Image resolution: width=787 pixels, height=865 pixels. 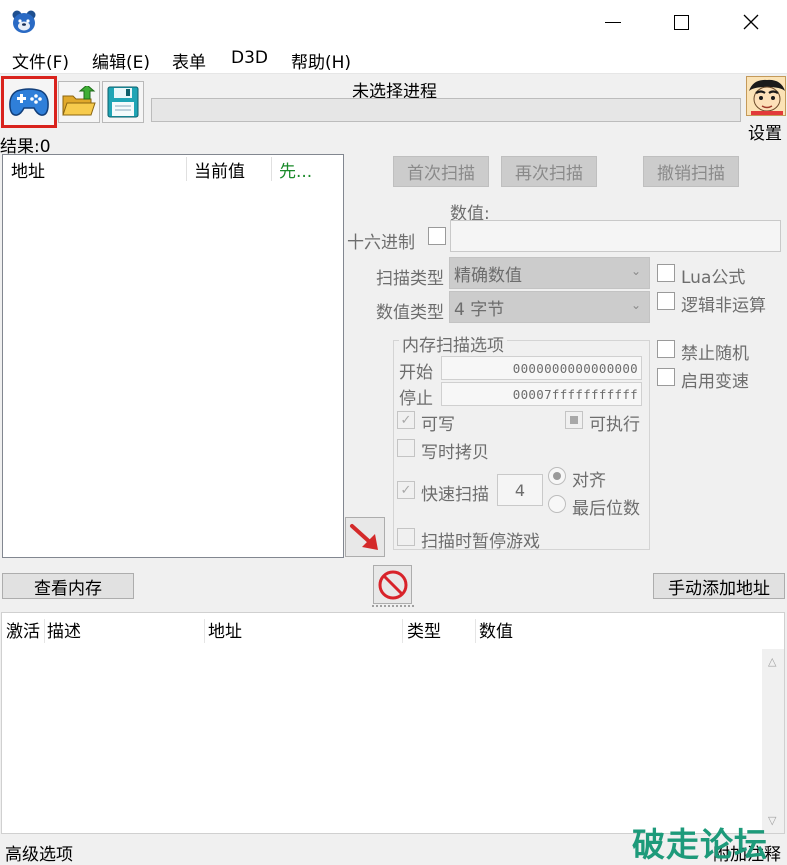 I want to click on minimize-icon, so click(x=613, y=22).